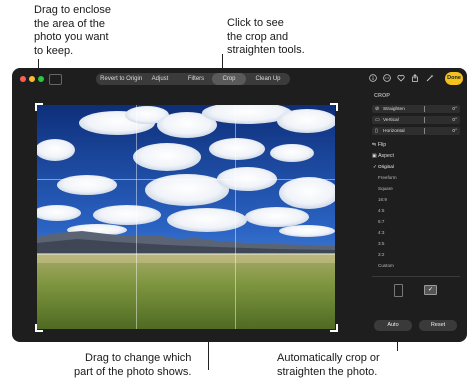 Image resolution: width=470 pixels, height=386 pixels. I want to click on flip-icon: ⇋, so click(374, 145).